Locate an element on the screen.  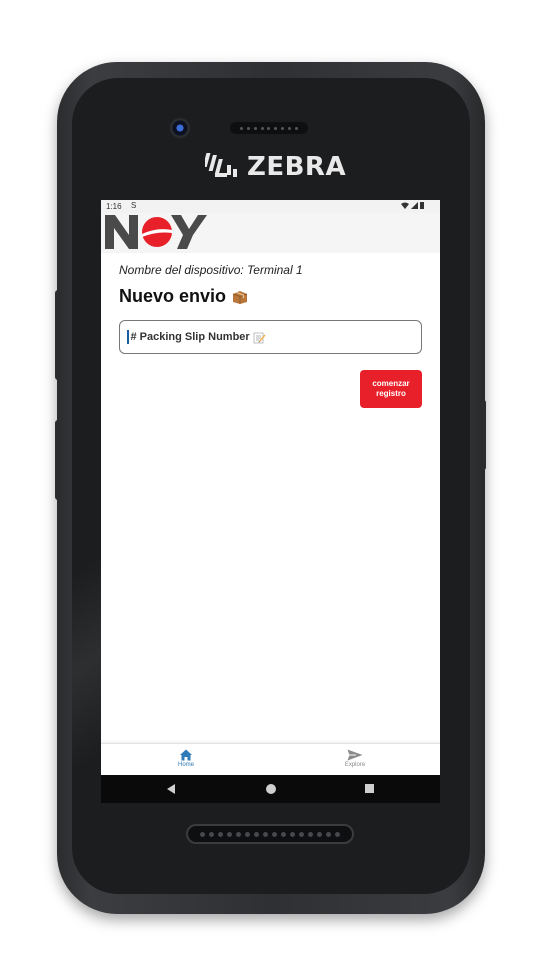
packing-slip-value: # Packing Slip Number is located at coordinates (190, 337).